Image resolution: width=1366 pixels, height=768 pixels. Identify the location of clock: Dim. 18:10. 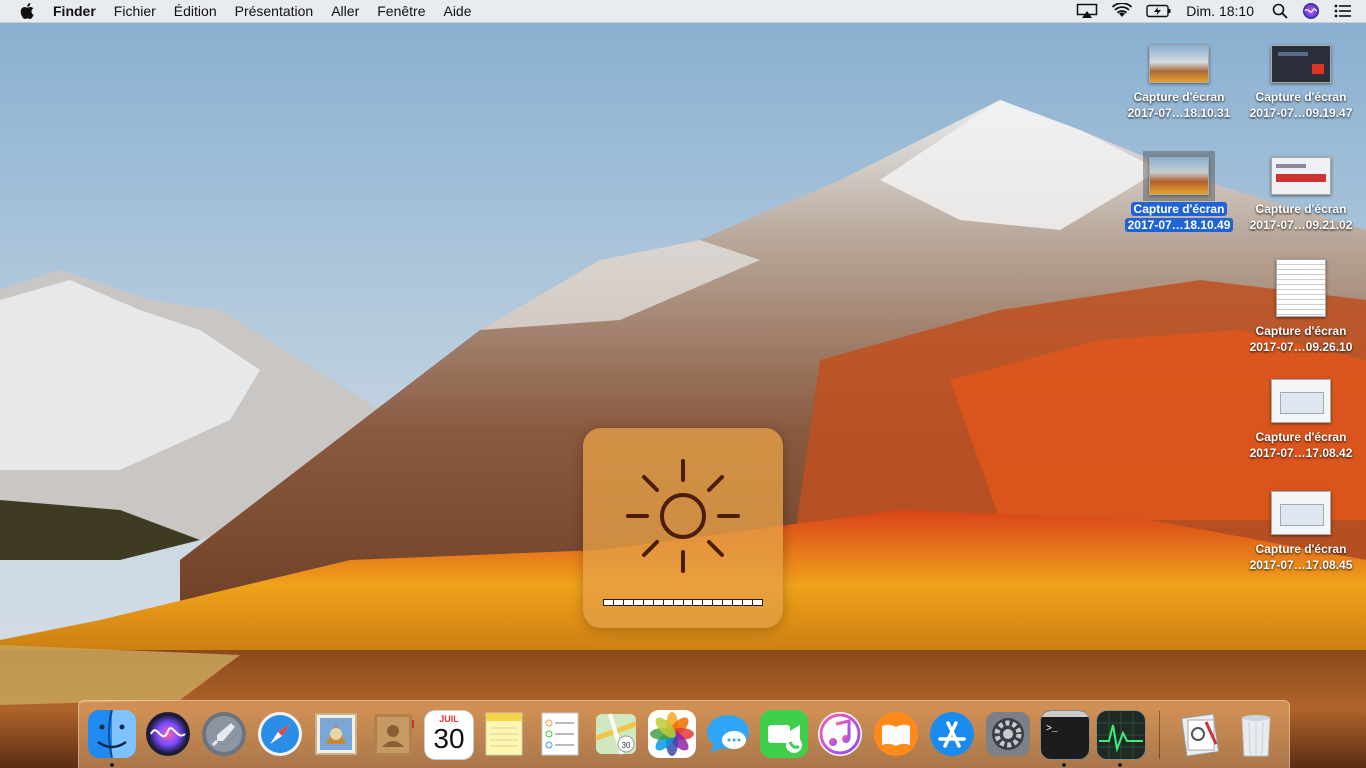
(1220, 11).